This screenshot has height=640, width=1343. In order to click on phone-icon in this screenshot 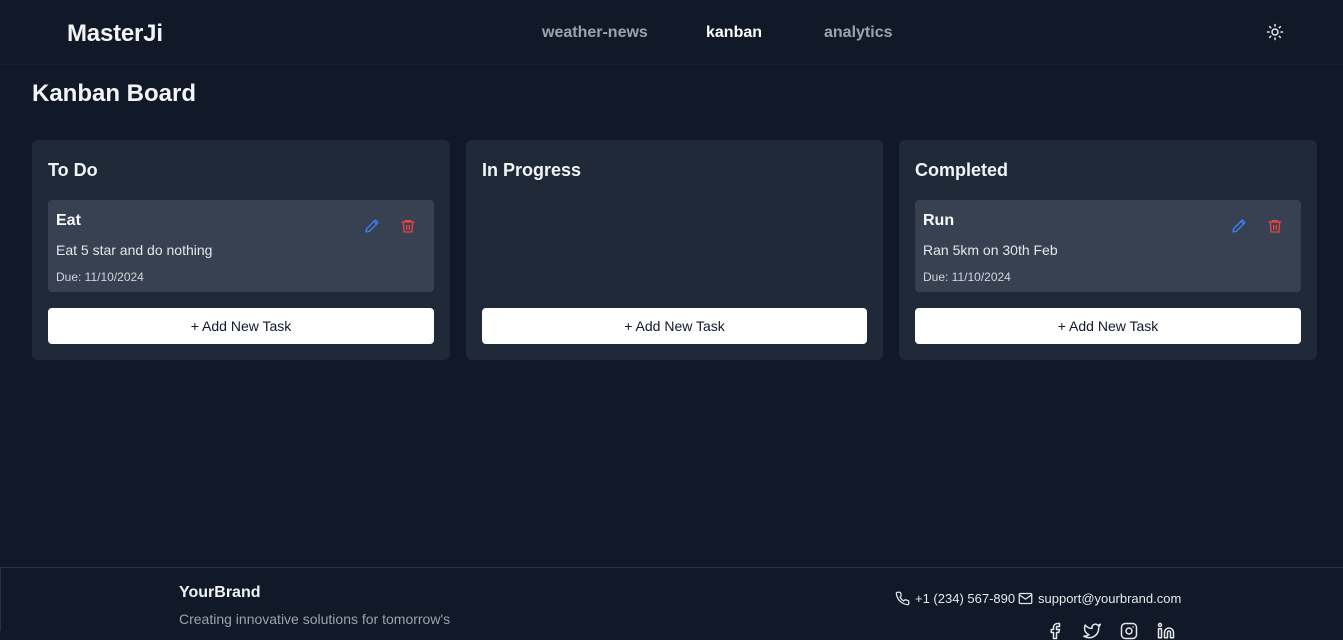, I will do `click(902, 598)`.